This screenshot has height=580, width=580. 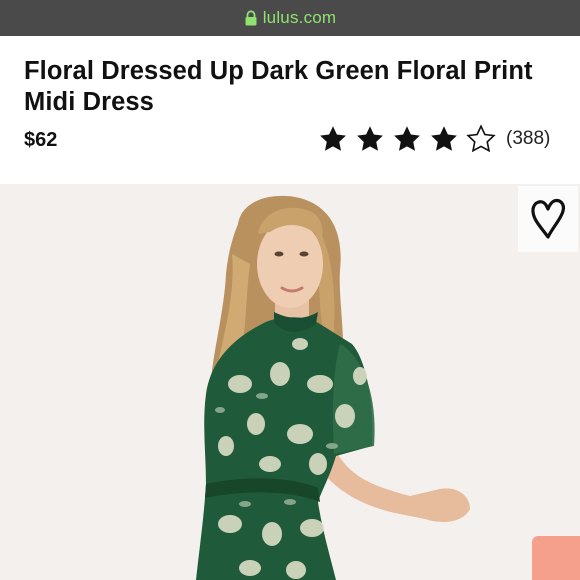 What do you see at coordinates (251, 18) in the screenshot?
I see `lock-icon` at bounding box center [251, 18].